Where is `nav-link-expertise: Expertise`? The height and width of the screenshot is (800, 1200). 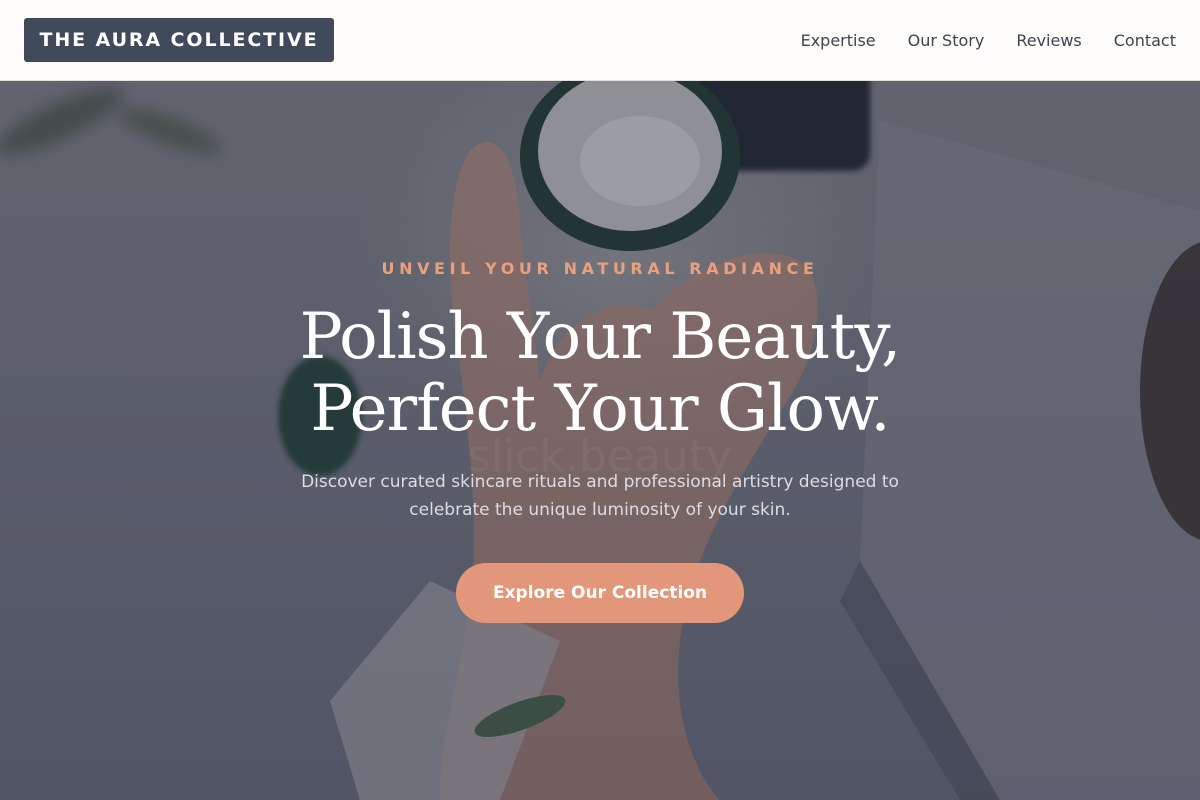 nav-link-expertise: Expertise is located at coordinates (838, 40).